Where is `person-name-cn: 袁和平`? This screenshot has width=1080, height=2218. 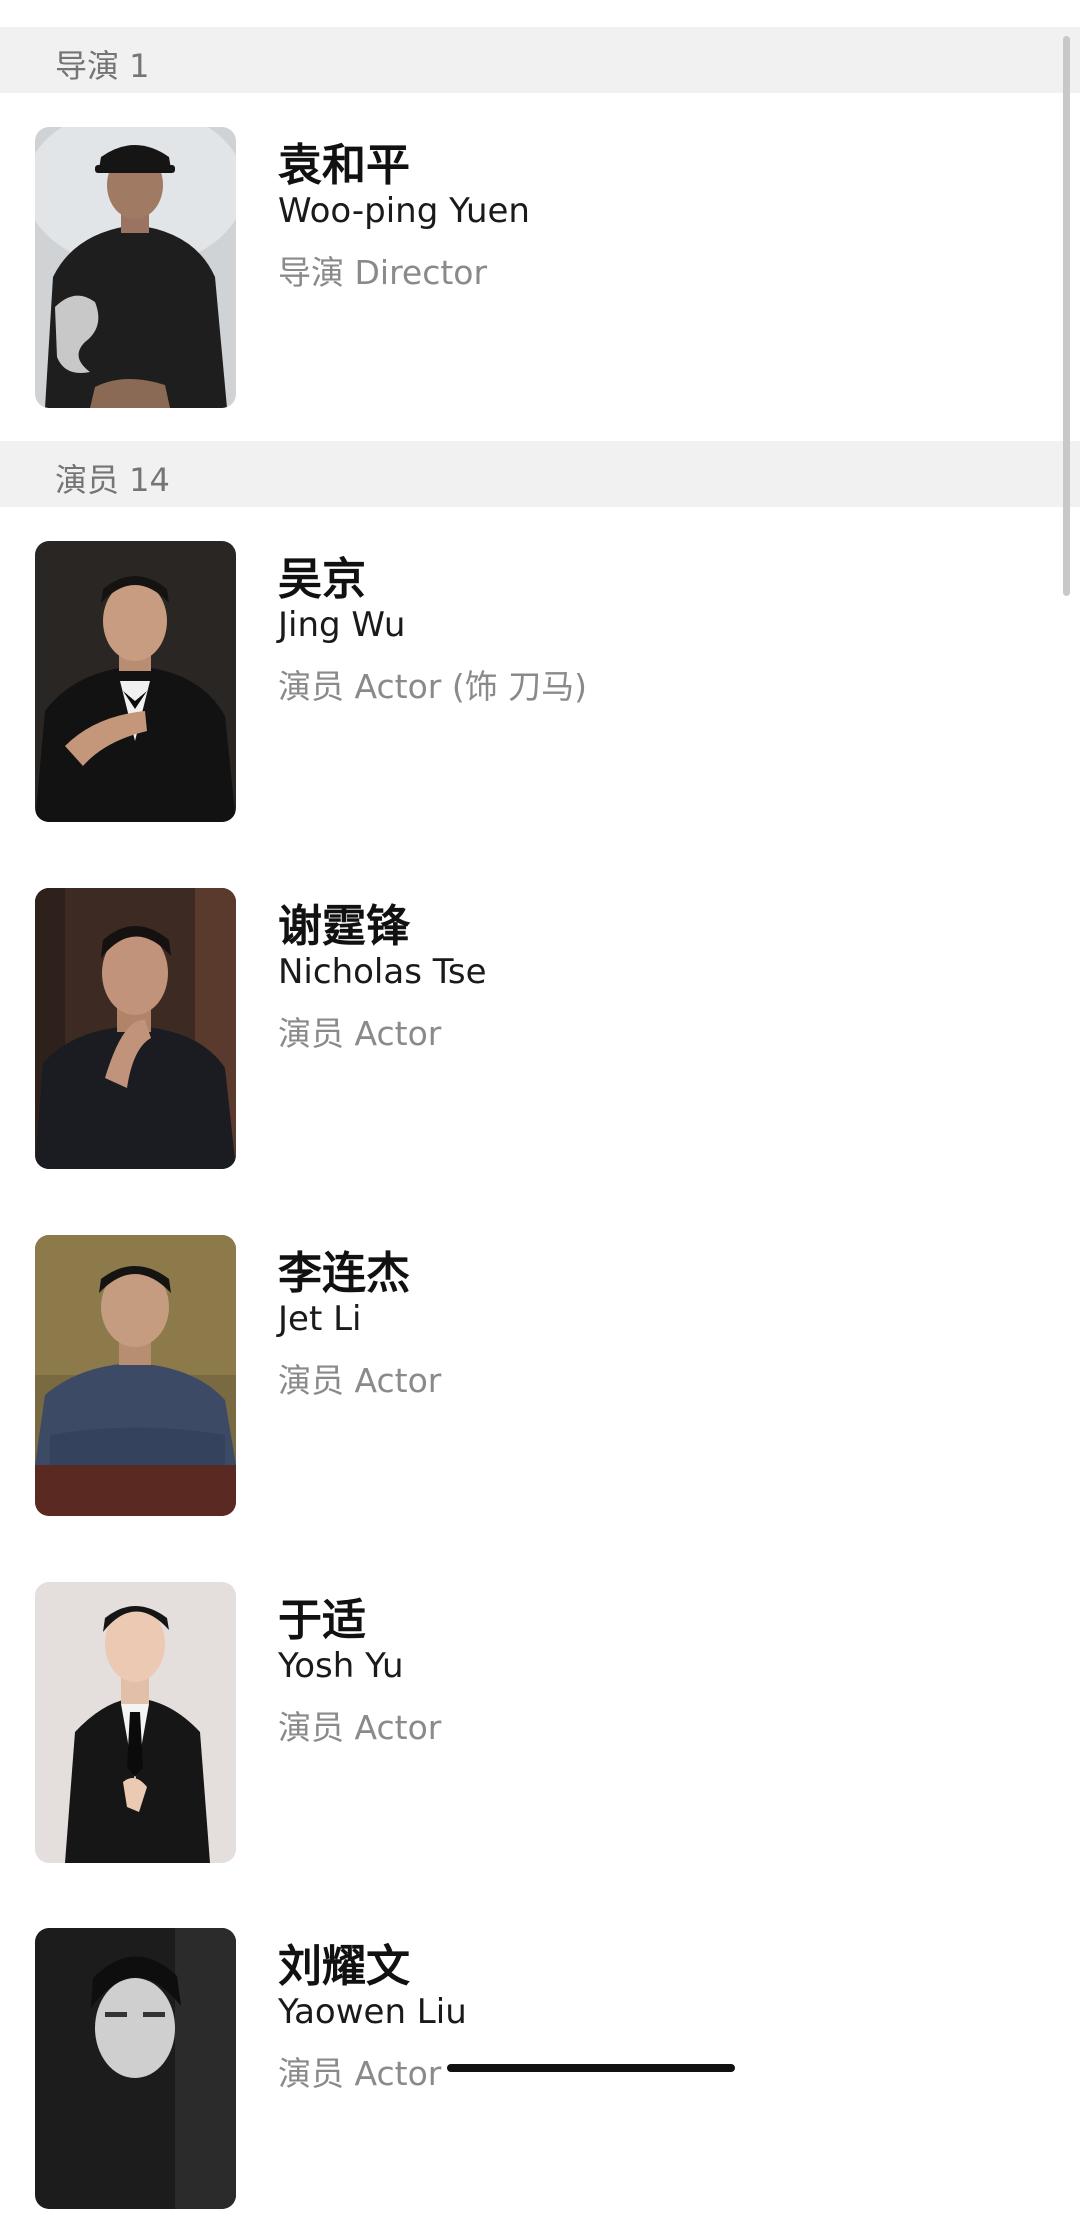 person-name-cn: 袁和平 is located at coordinates (344, 165).